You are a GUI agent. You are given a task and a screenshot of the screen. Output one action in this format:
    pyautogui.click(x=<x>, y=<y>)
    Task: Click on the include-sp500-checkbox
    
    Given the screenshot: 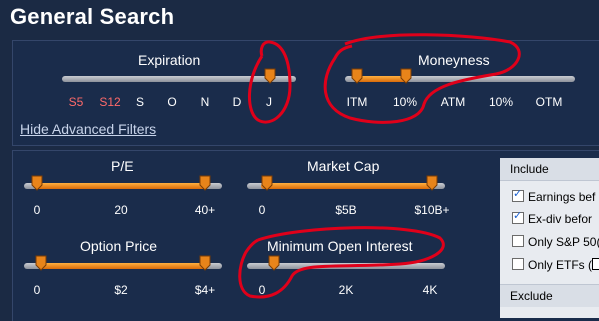 What is the action you would take?
    pyautogui.click(x=518, y=241)
    